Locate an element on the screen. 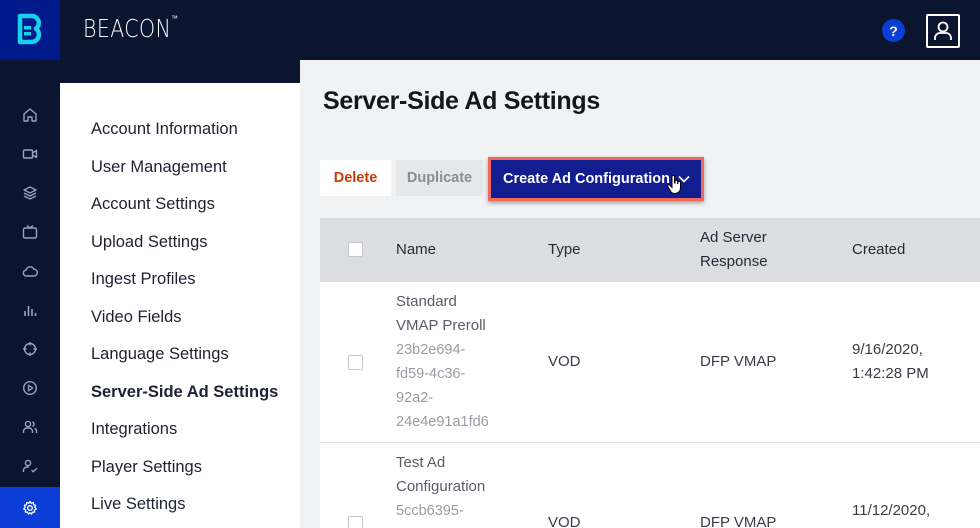 This screenshot has height=528, width=980. home-icon is located at coordinates (30, 115).